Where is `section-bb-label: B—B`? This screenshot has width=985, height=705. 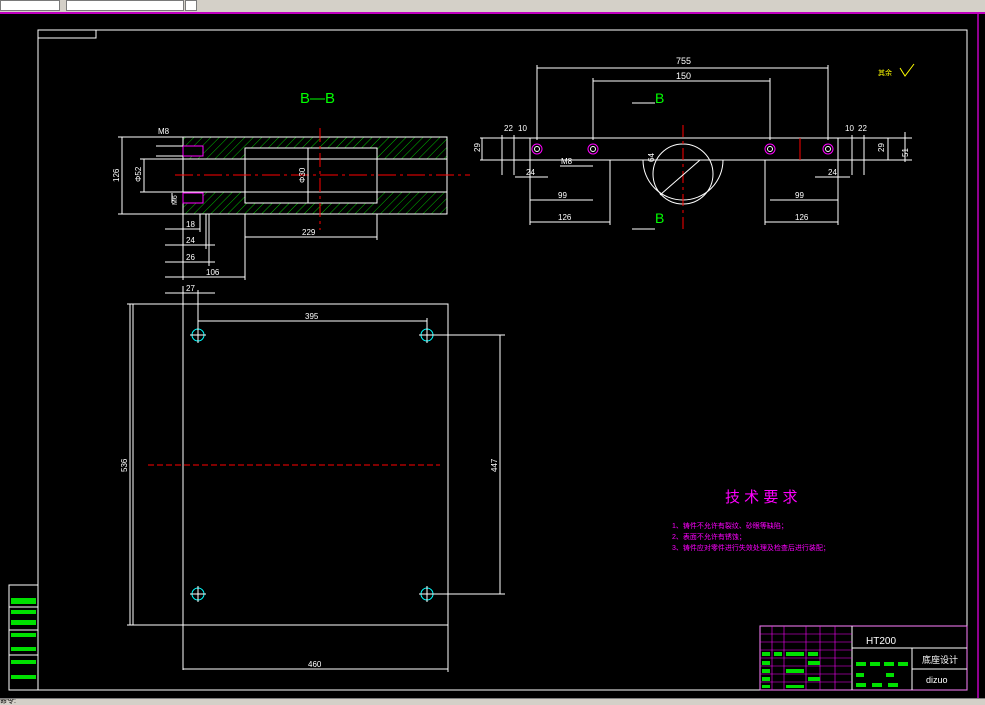
section-bb-label: B—B is located at coordinates (317, 98).